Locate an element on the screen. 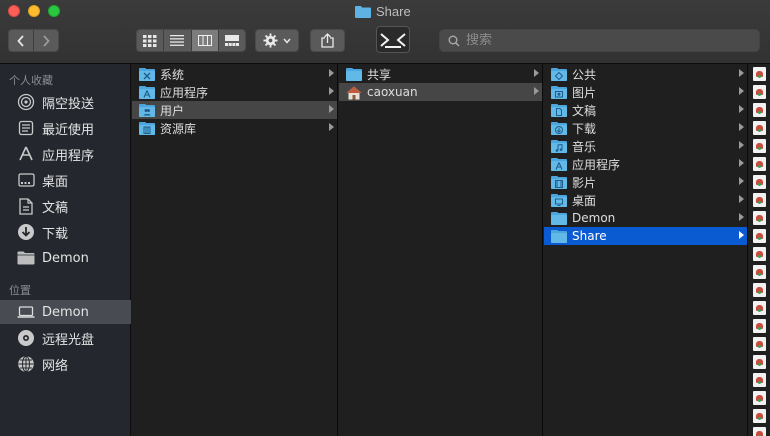 The height and width of the screenshot is (436, 770). movies-folder-icon is located at coordinates (559, 182).